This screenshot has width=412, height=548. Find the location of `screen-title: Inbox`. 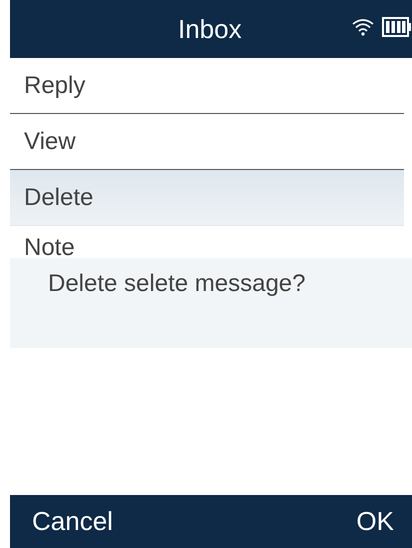

screen-title: Inbox is located at coordinates (210, 29).